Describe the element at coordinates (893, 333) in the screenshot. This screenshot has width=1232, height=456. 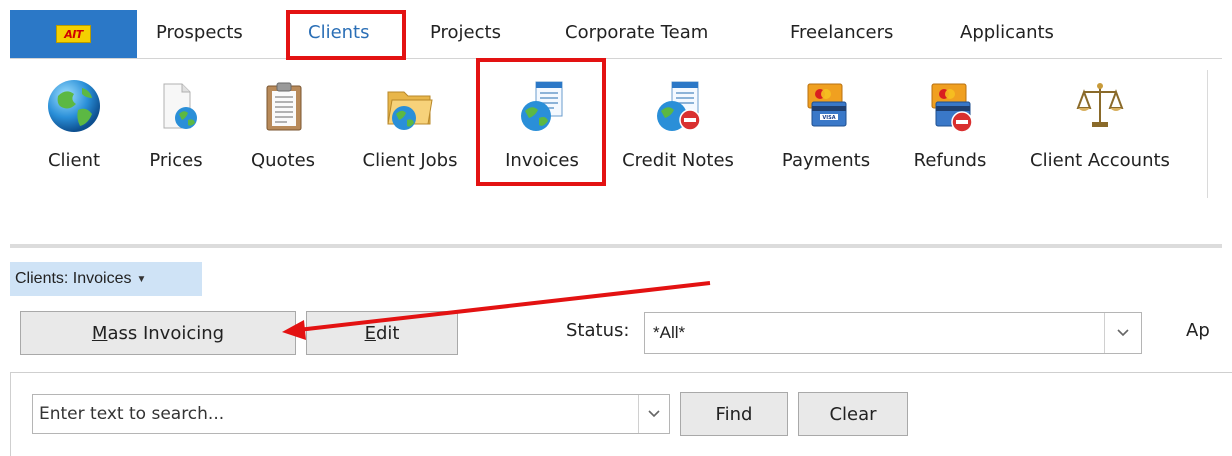
I see `status-select: *All*` at that location.